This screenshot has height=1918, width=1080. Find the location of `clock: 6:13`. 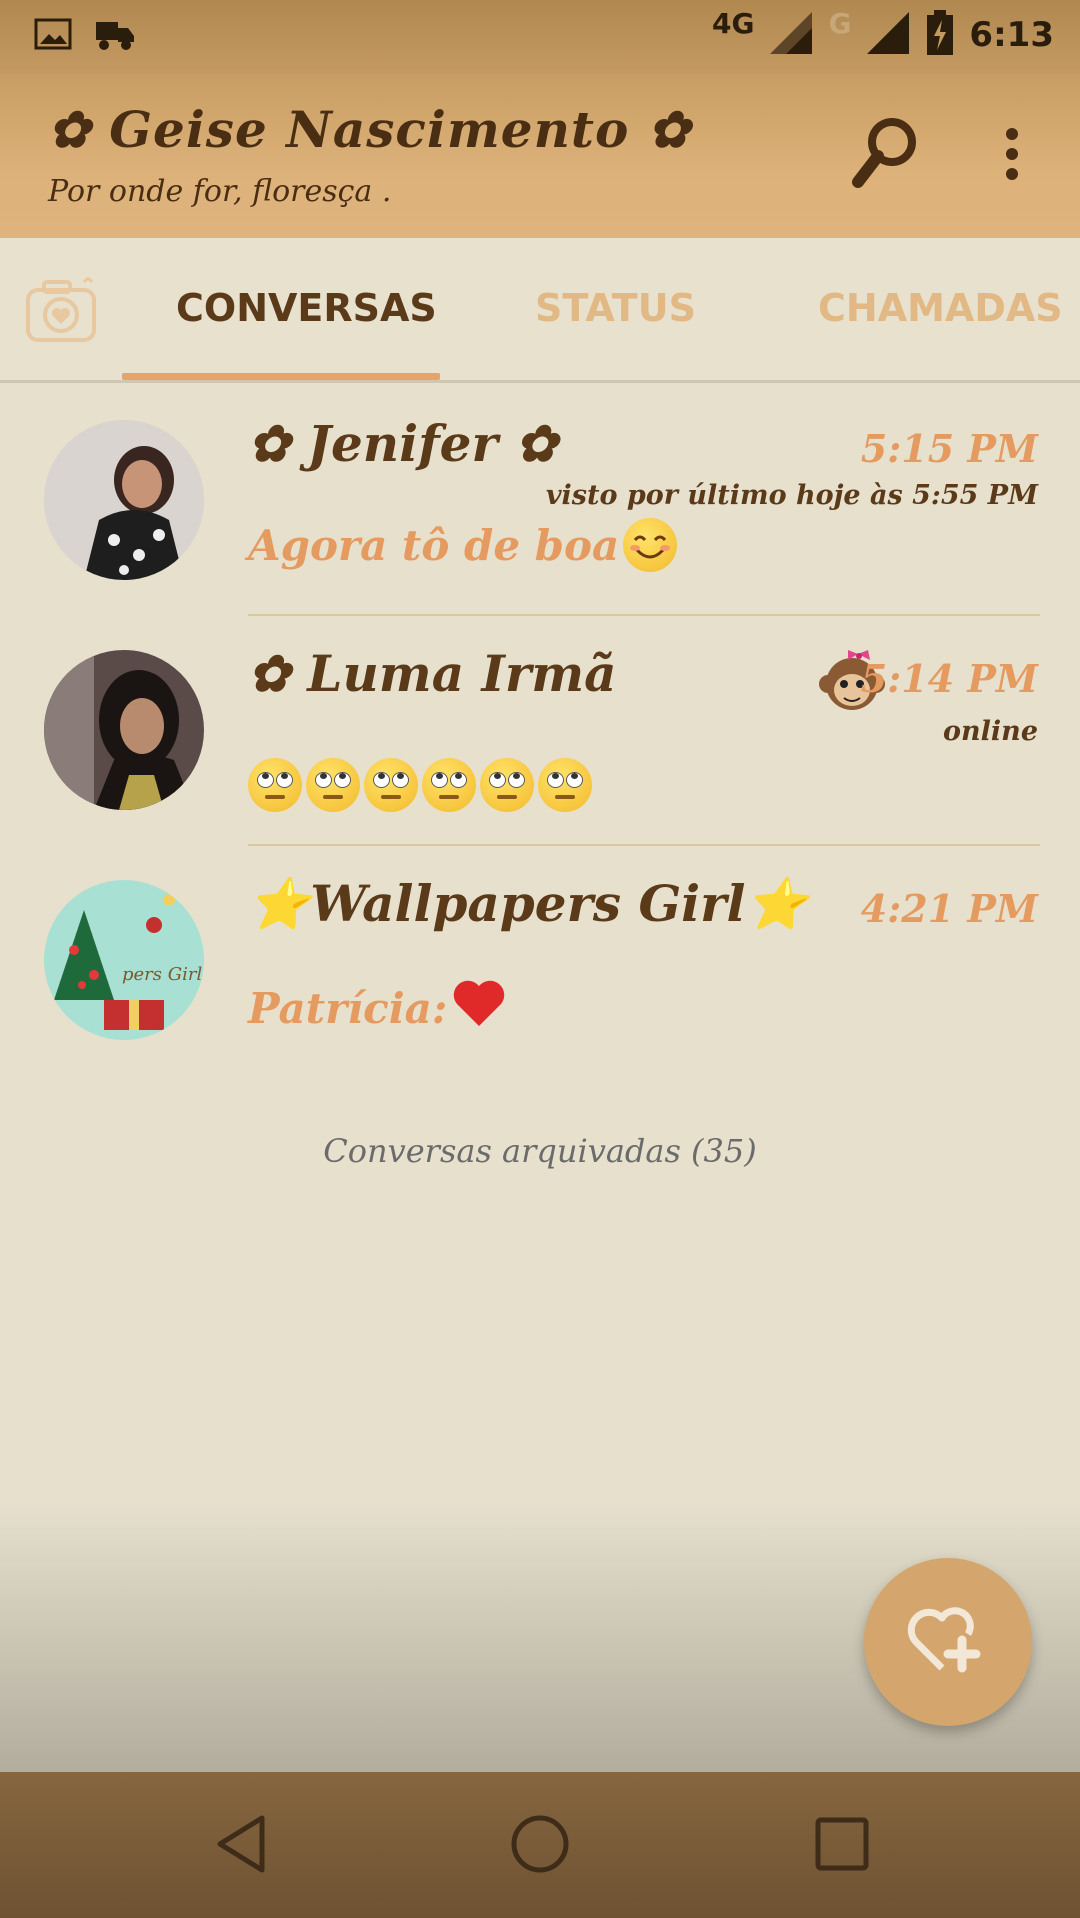

clock: 6:13 is located at coordinates (1011, 35).